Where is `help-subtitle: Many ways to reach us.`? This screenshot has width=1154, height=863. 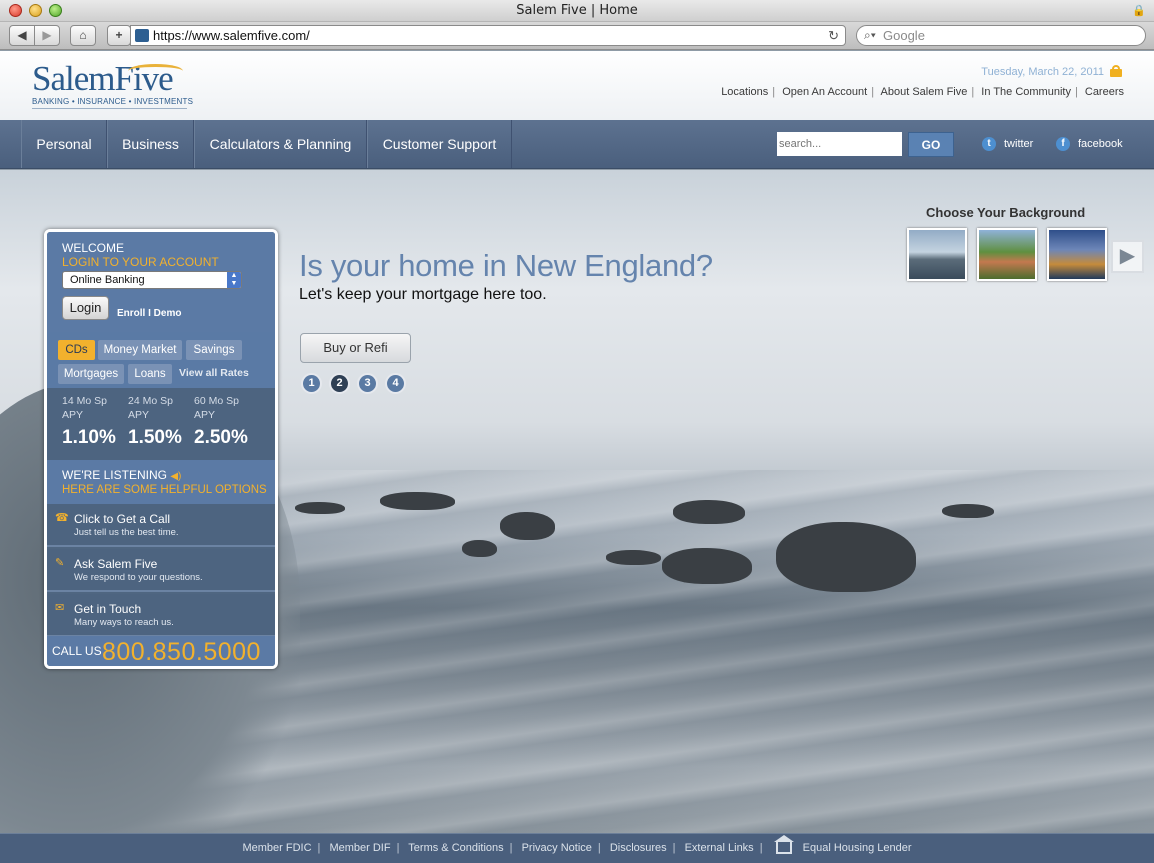
help-subtitle: Many ways to reach us. is located at coordinates (124, 622).